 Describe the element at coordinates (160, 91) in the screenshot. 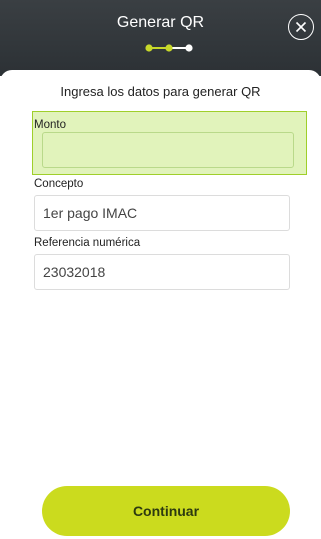

I see `form-subtitle: Ingresa los datos para generar QR` at that location.